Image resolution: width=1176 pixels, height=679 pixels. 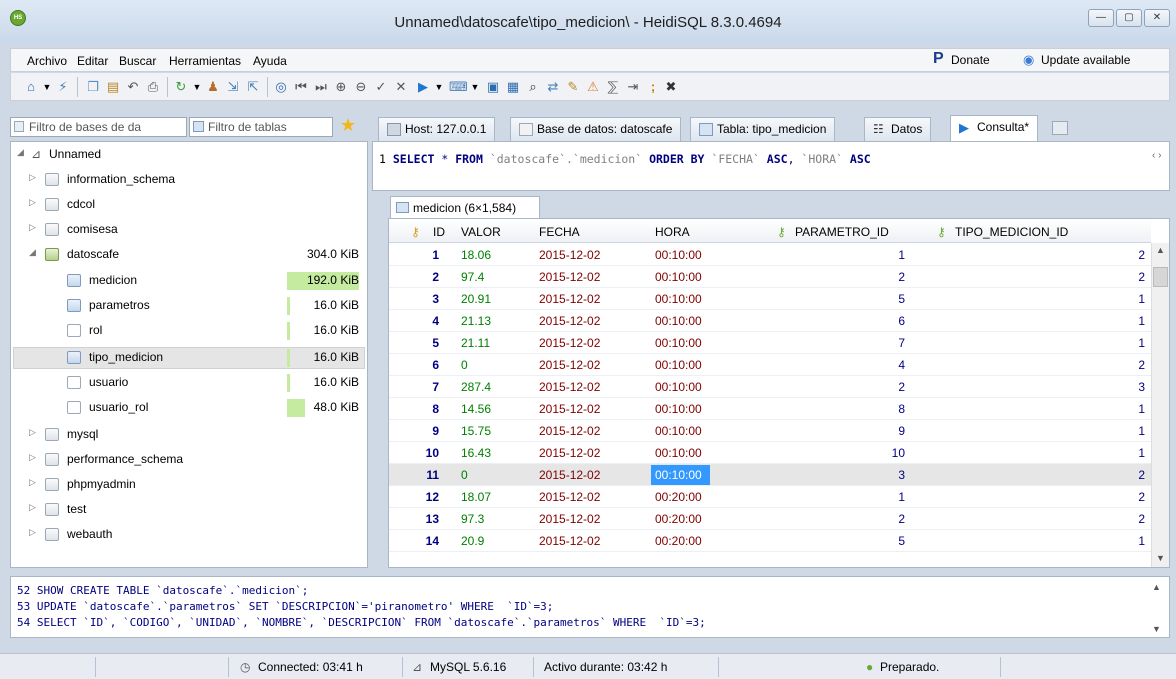 What do you see at coordinates (419, 431) in the screenshot?
I see `cell-id: 9` at bounding box center [419, 431].